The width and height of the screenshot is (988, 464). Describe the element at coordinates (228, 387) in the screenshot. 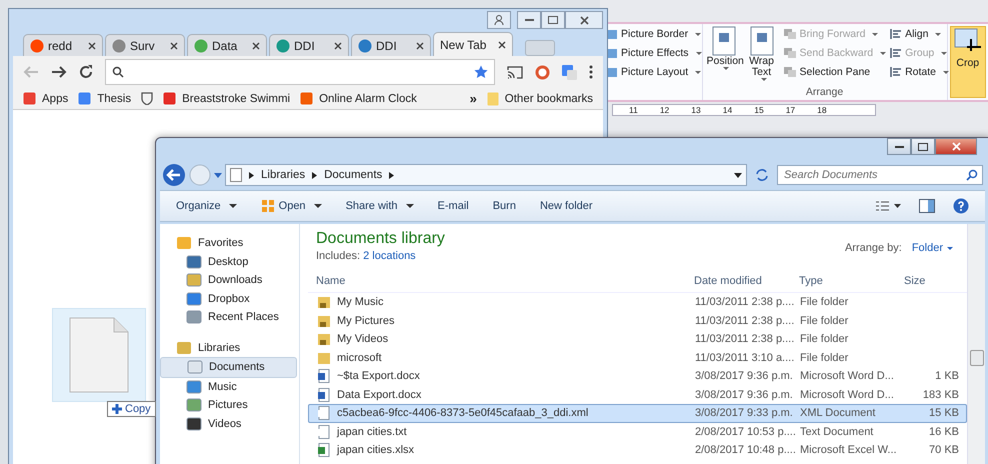

I see `nav-item: Music` at that location.